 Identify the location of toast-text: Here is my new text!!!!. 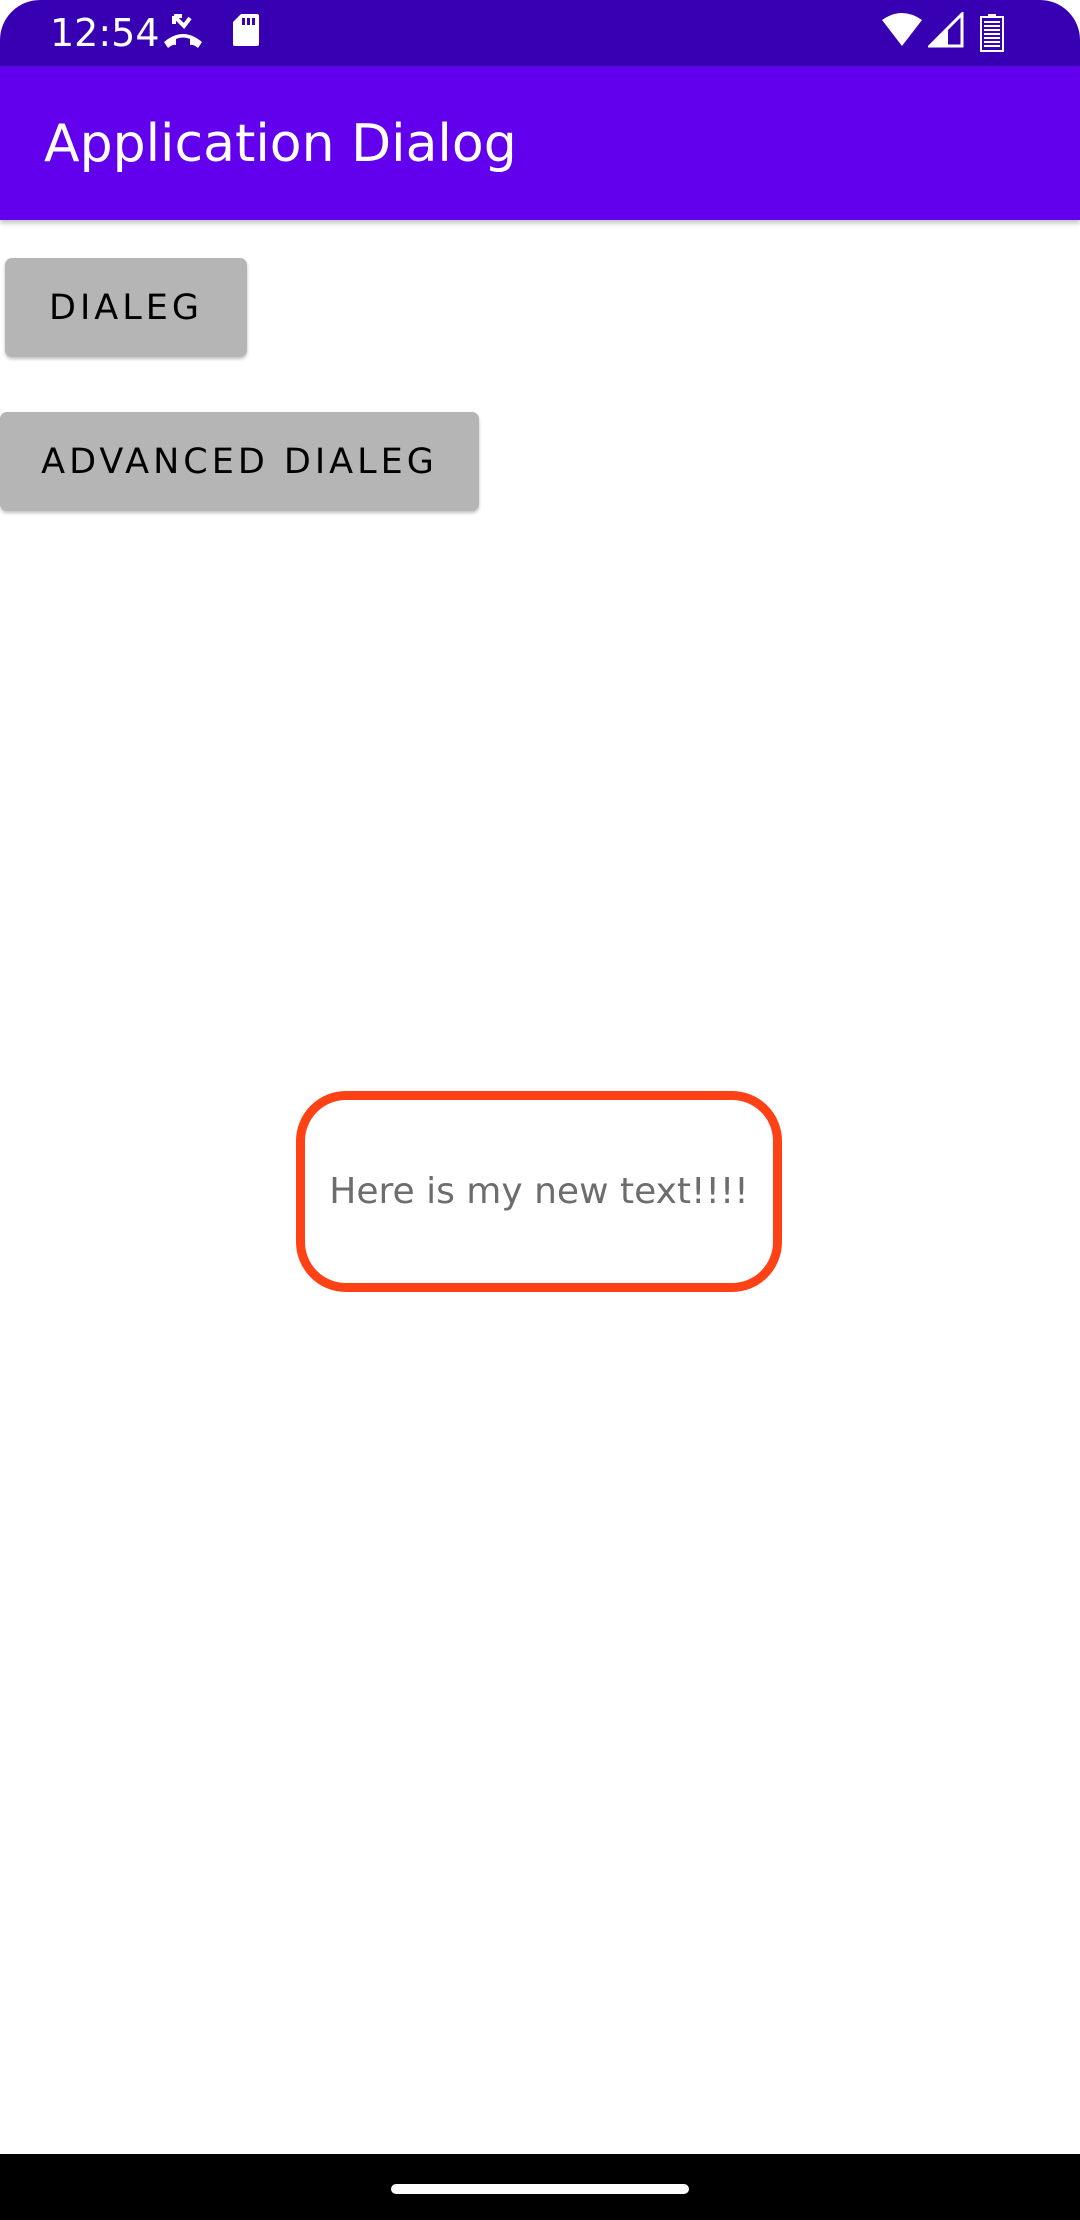
(539, 1191).